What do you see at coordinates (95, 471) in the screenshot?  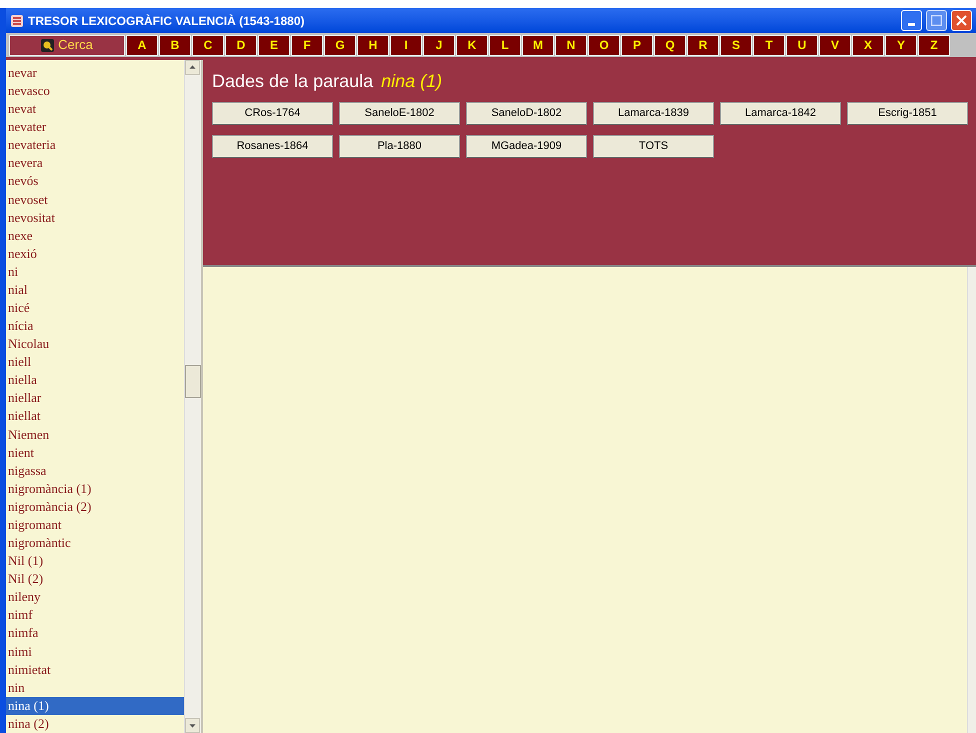 I see `word-list-item: nigassa` at bounding box center [95, 471].